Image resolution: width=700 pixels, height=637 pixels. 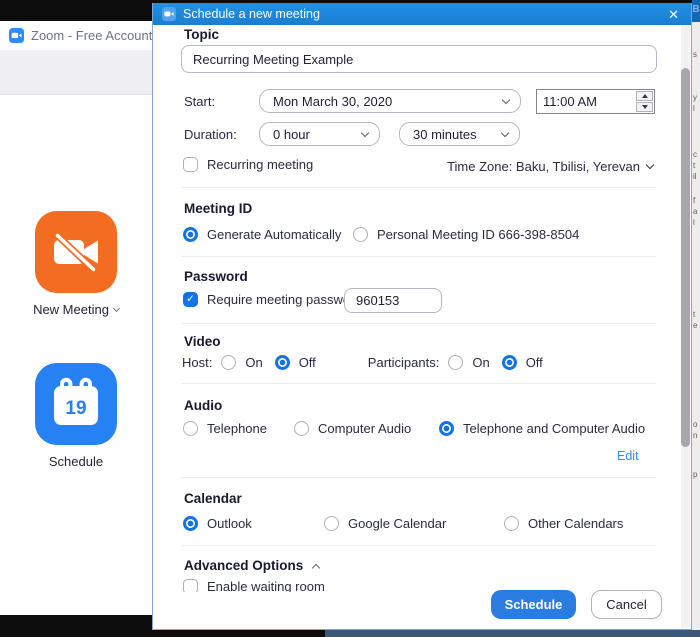 I want to click on start-date-value: Mon March 30, 2020, so click(x=333, y=101).